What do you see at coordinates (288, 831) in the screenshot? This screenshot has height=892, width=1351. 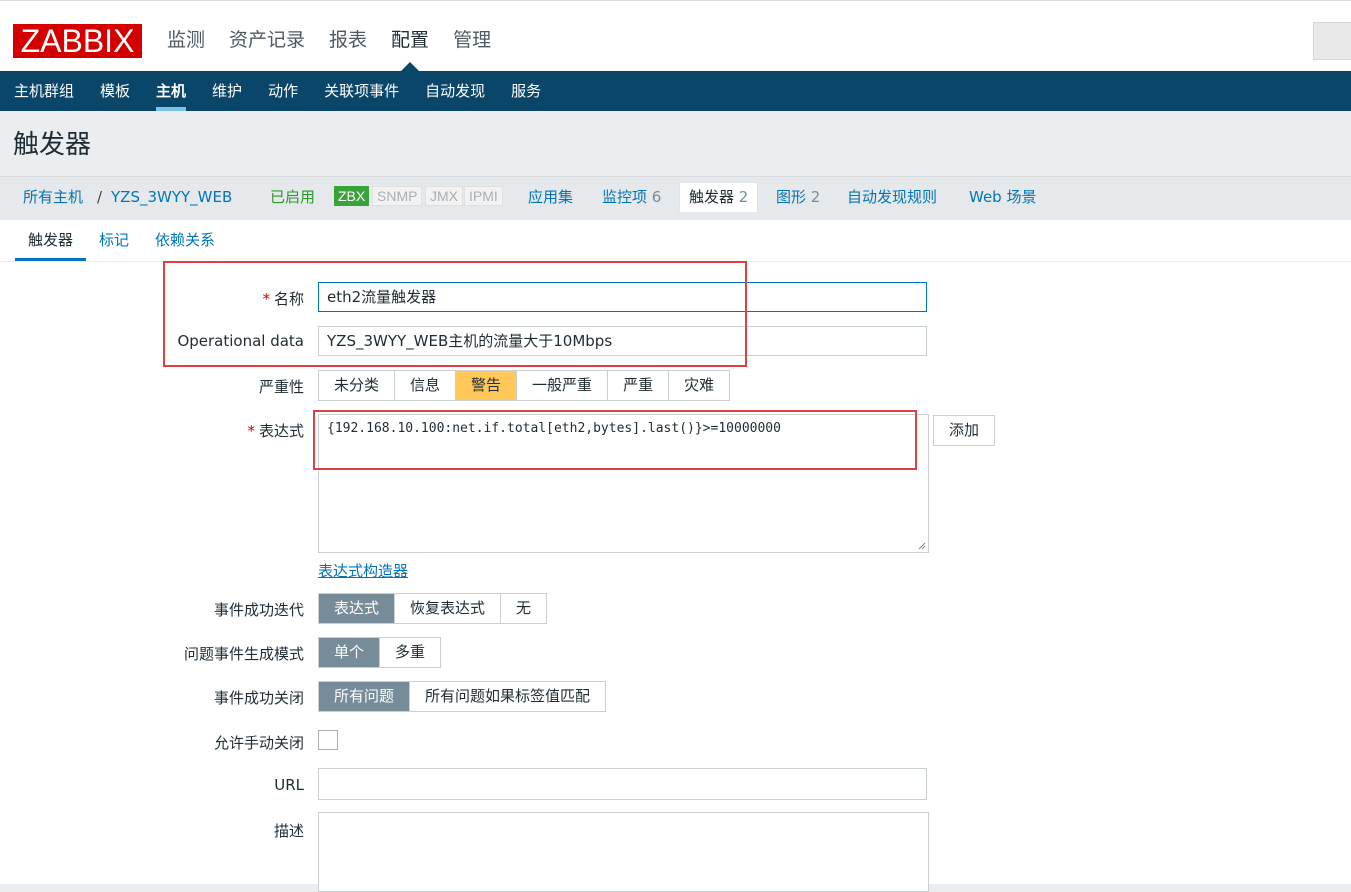 I see `description-label: 描述` at bounding box center [288, 831].